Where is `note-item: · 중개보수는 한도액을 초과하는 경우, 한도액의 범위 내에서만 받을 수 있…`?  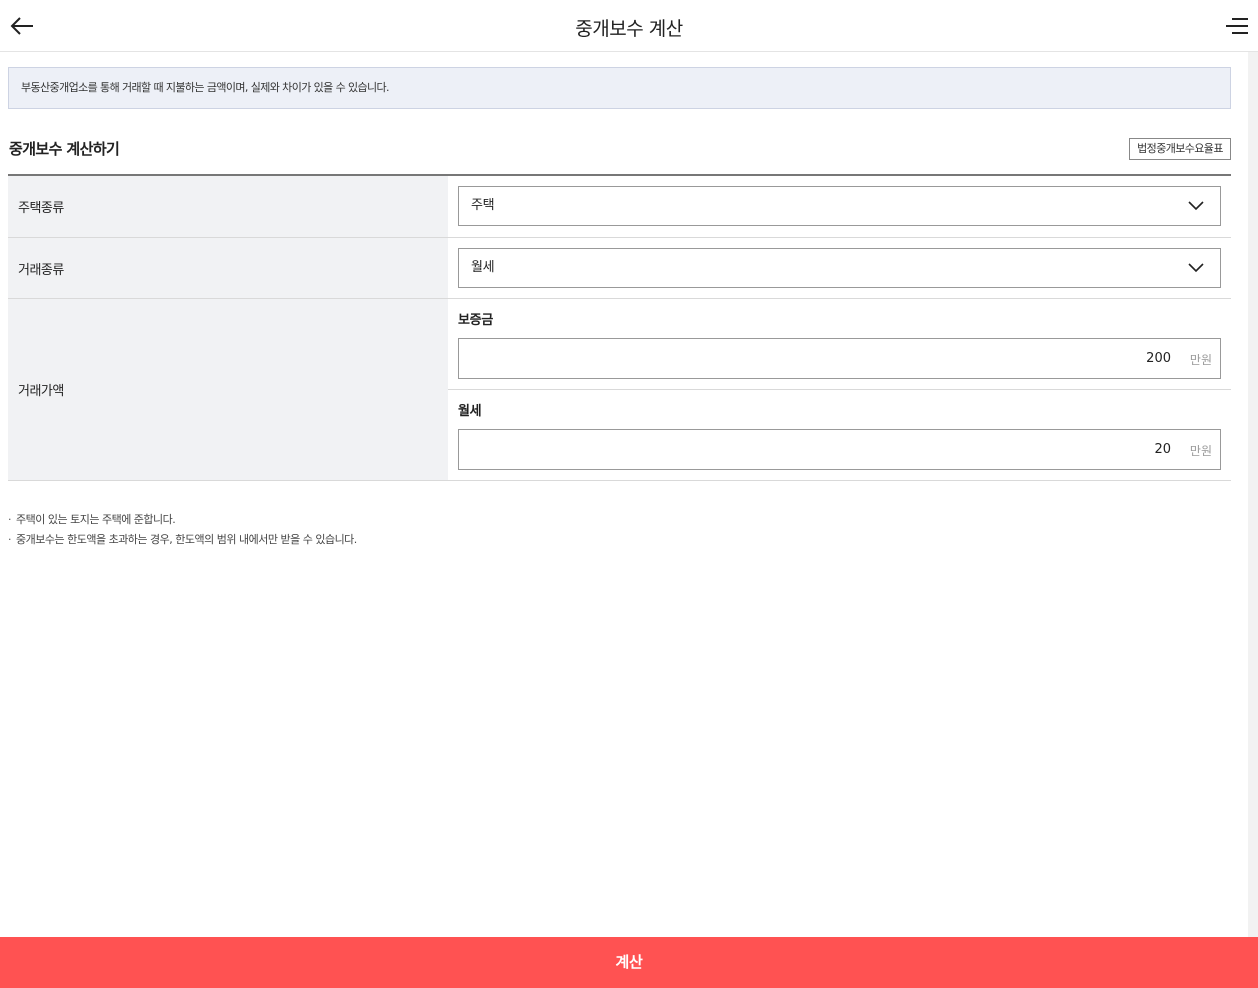 note-item: · 중개보수는 한도액을 초과하는 경우, 한도액의 범위 내에서만 받을 수 있… is located at coordinates (182, 539).